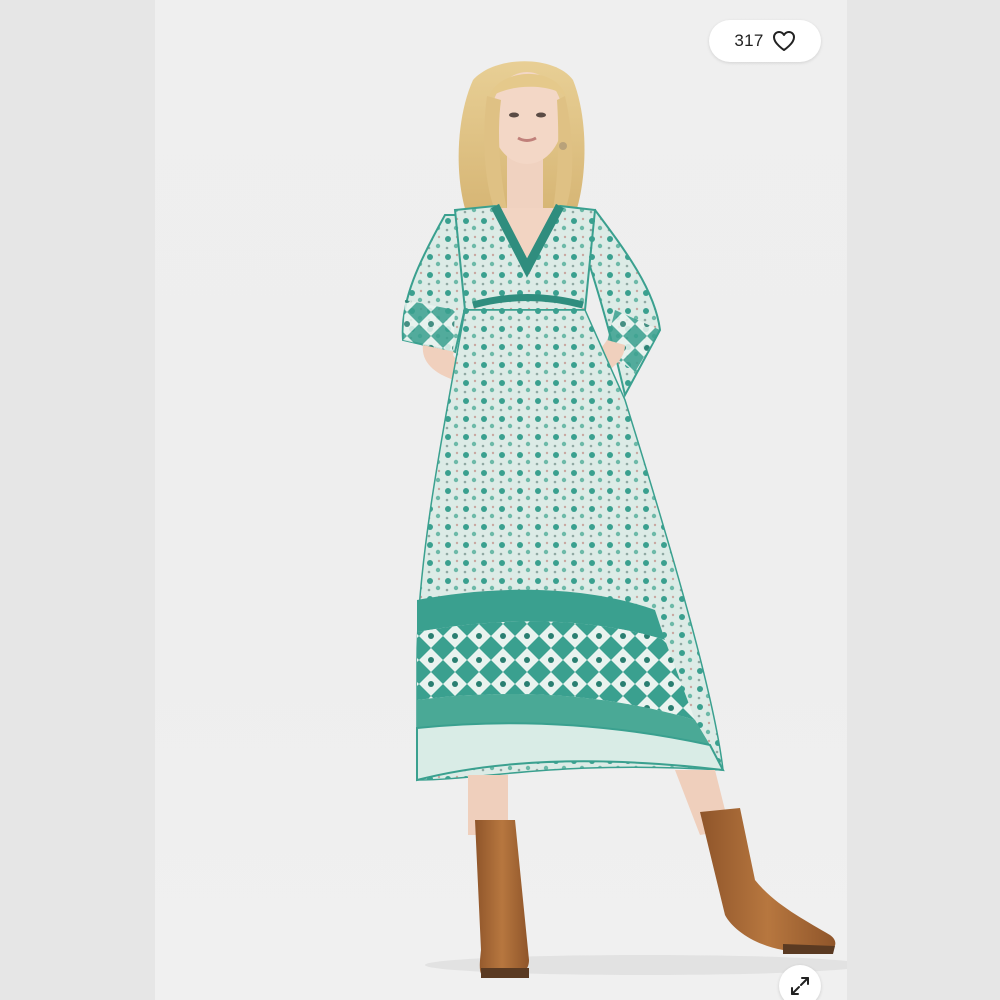  What do you see at coordinates (800, 986) in the screenshot?
I see `expand-diagonal-icon` at bounding box center [800, 986].